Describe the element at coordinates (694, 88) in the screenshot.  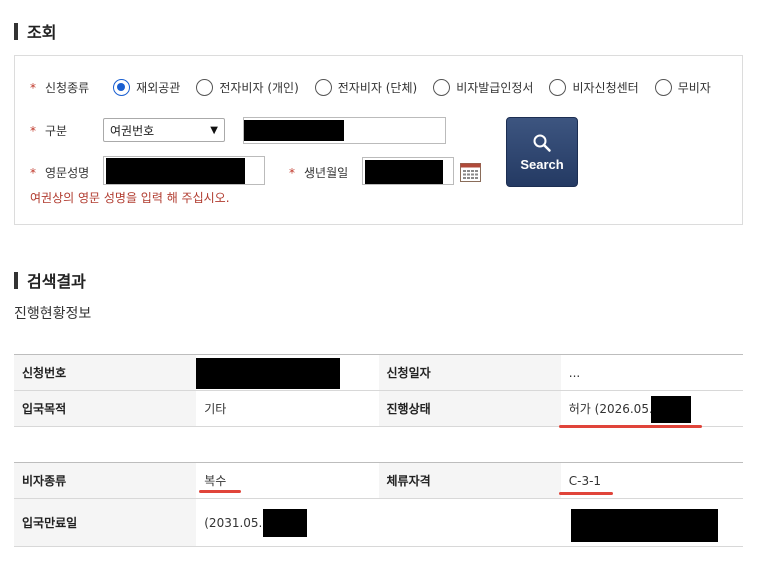
I see `radio-label: 무비자` at that location.